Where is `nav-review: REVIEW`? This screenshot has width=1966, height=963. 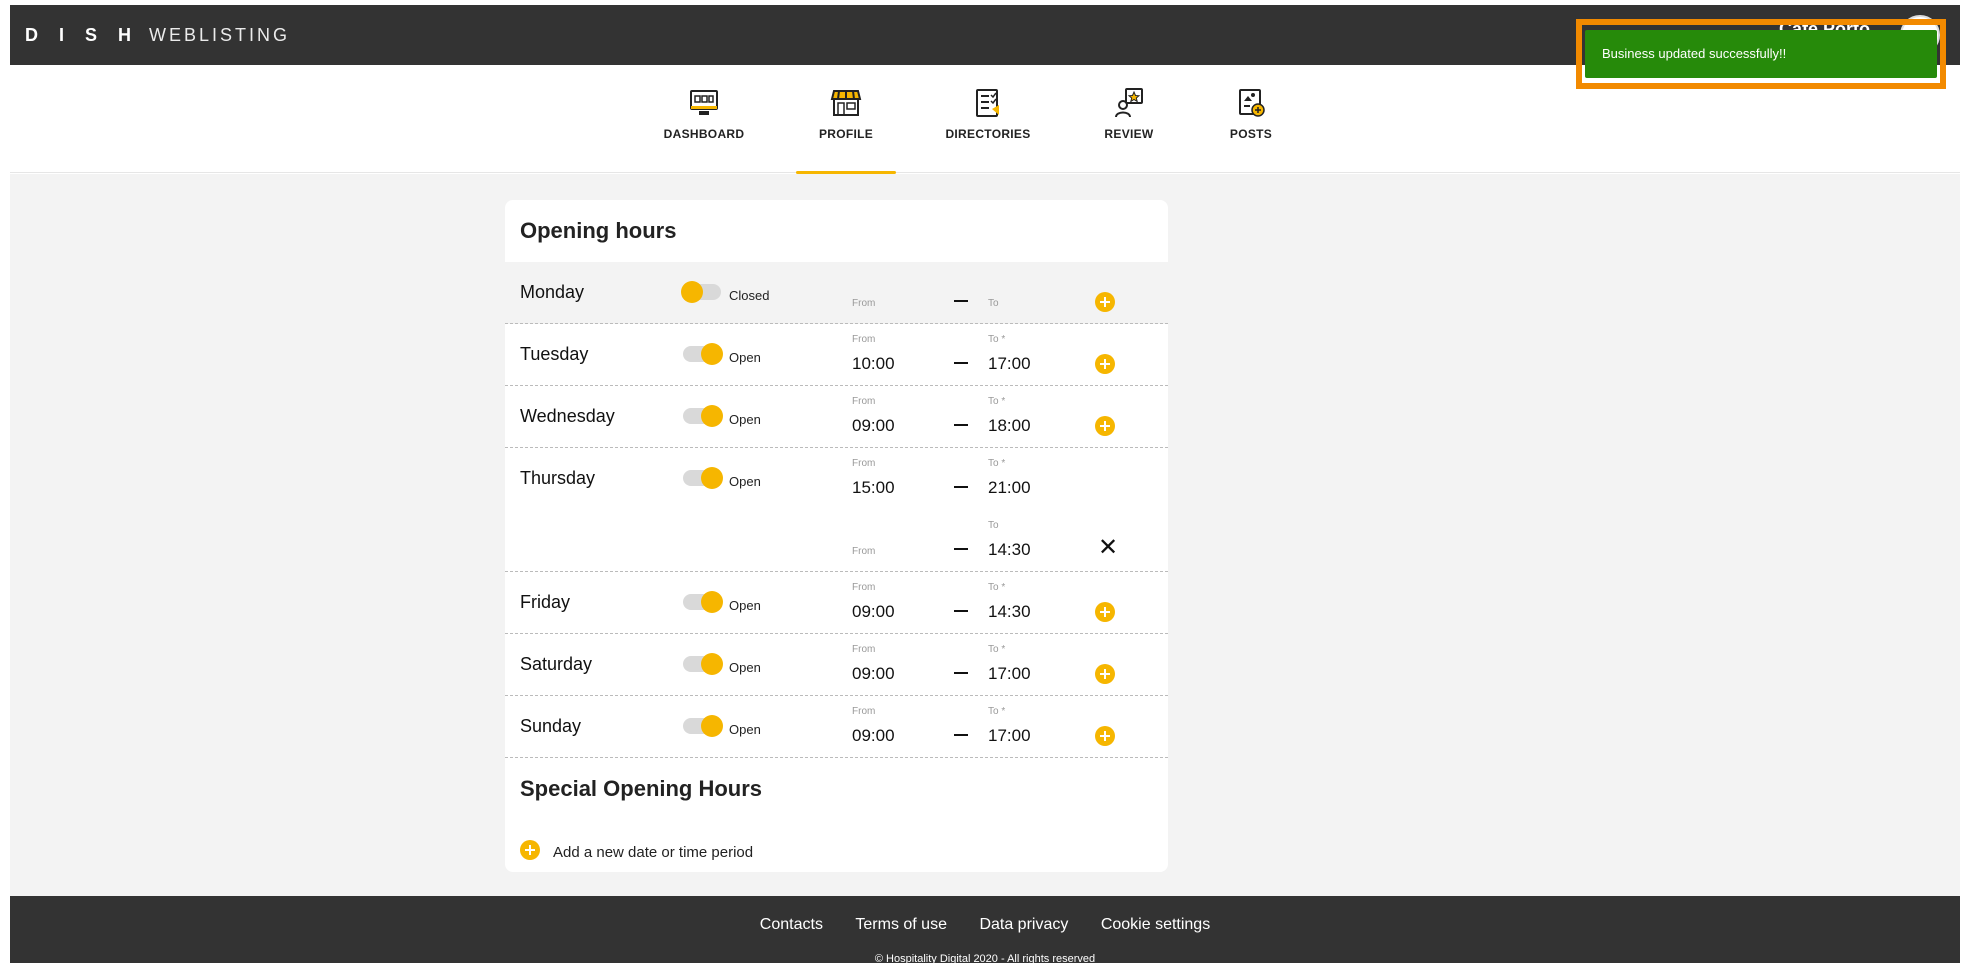 nav-review: REVIEW is located at coordinates (1129, 114).